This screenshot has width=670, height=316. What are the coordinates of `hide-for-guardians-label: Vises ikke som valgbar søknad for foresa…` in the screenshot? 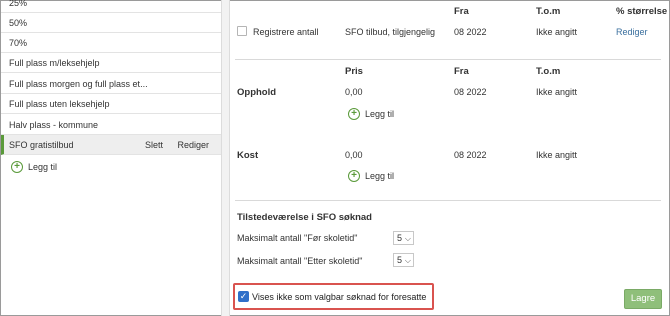 It's located at (339, 297).